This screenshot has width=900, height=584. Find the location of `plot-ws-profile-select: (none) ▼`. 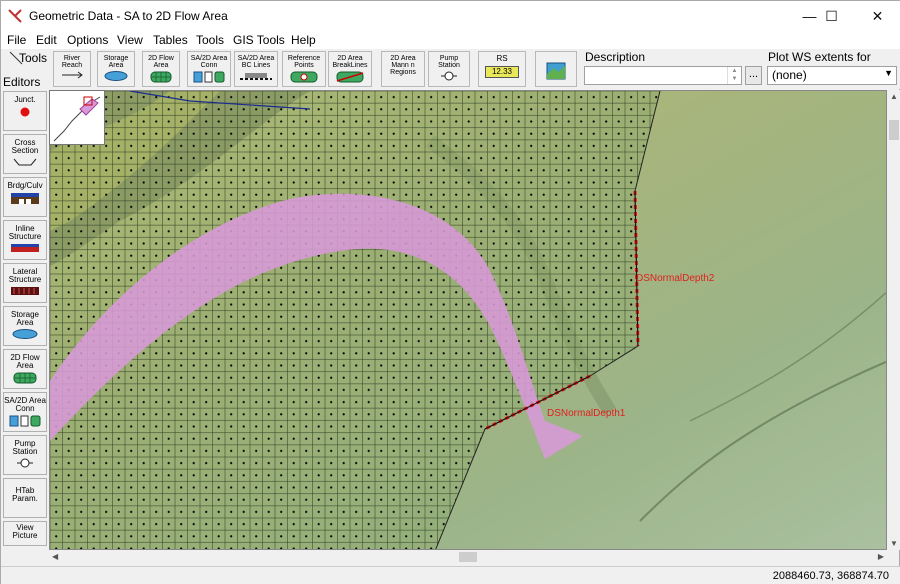

plot-ws-profile-select: (none) ▼ is located at coordinates (832, 75).